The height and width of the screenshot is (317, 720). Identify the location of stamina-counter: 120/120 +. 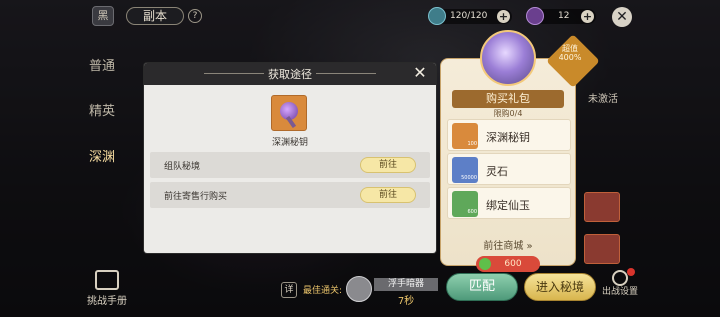
(470, 16).